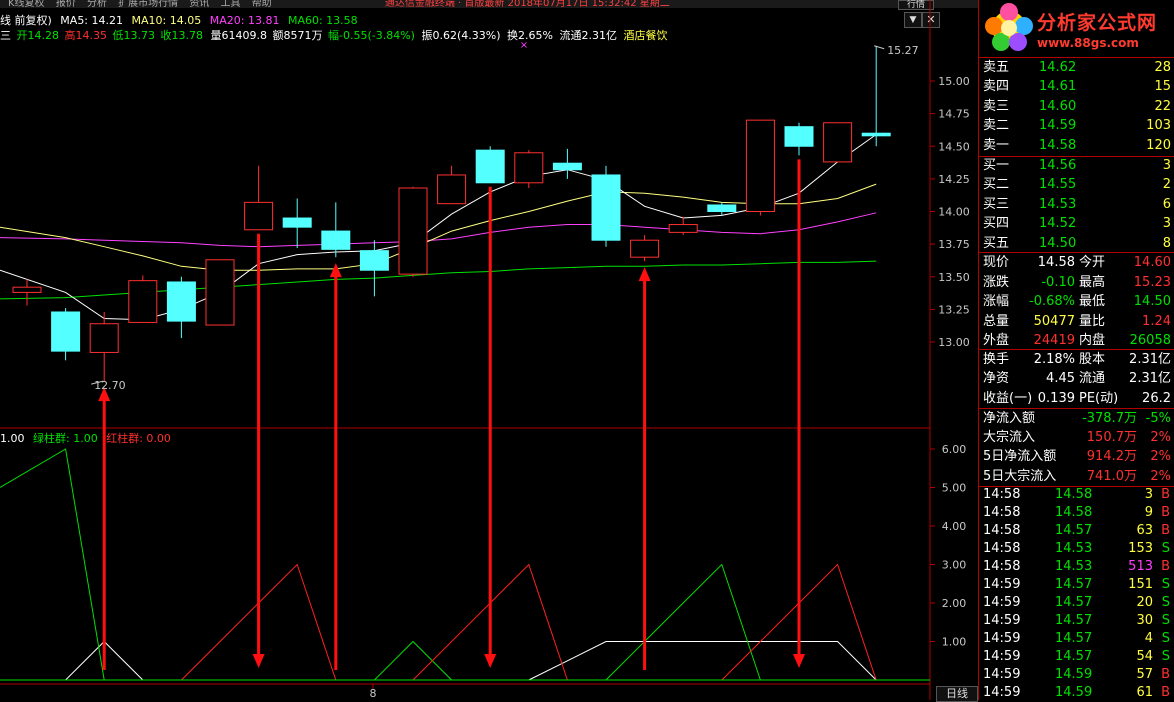 The image size is (1174, 702). What do you see at coordinates (1076, 223) in the screenshot?
I see `bid-row: 买四 14.52 3` at bounding box center [1076, 223].